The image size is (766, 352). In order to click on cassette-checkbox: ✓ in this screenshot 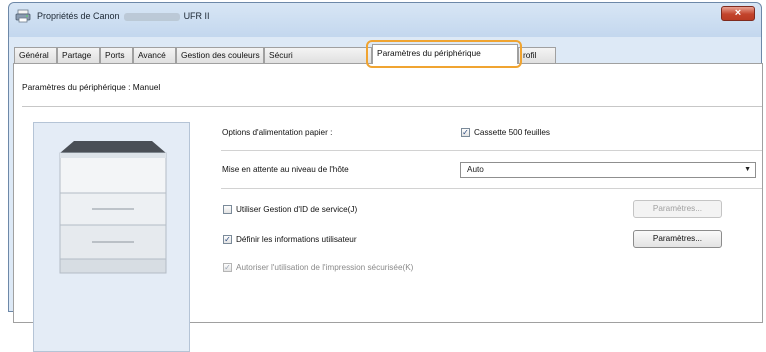, I will do `click(465, 132)`.